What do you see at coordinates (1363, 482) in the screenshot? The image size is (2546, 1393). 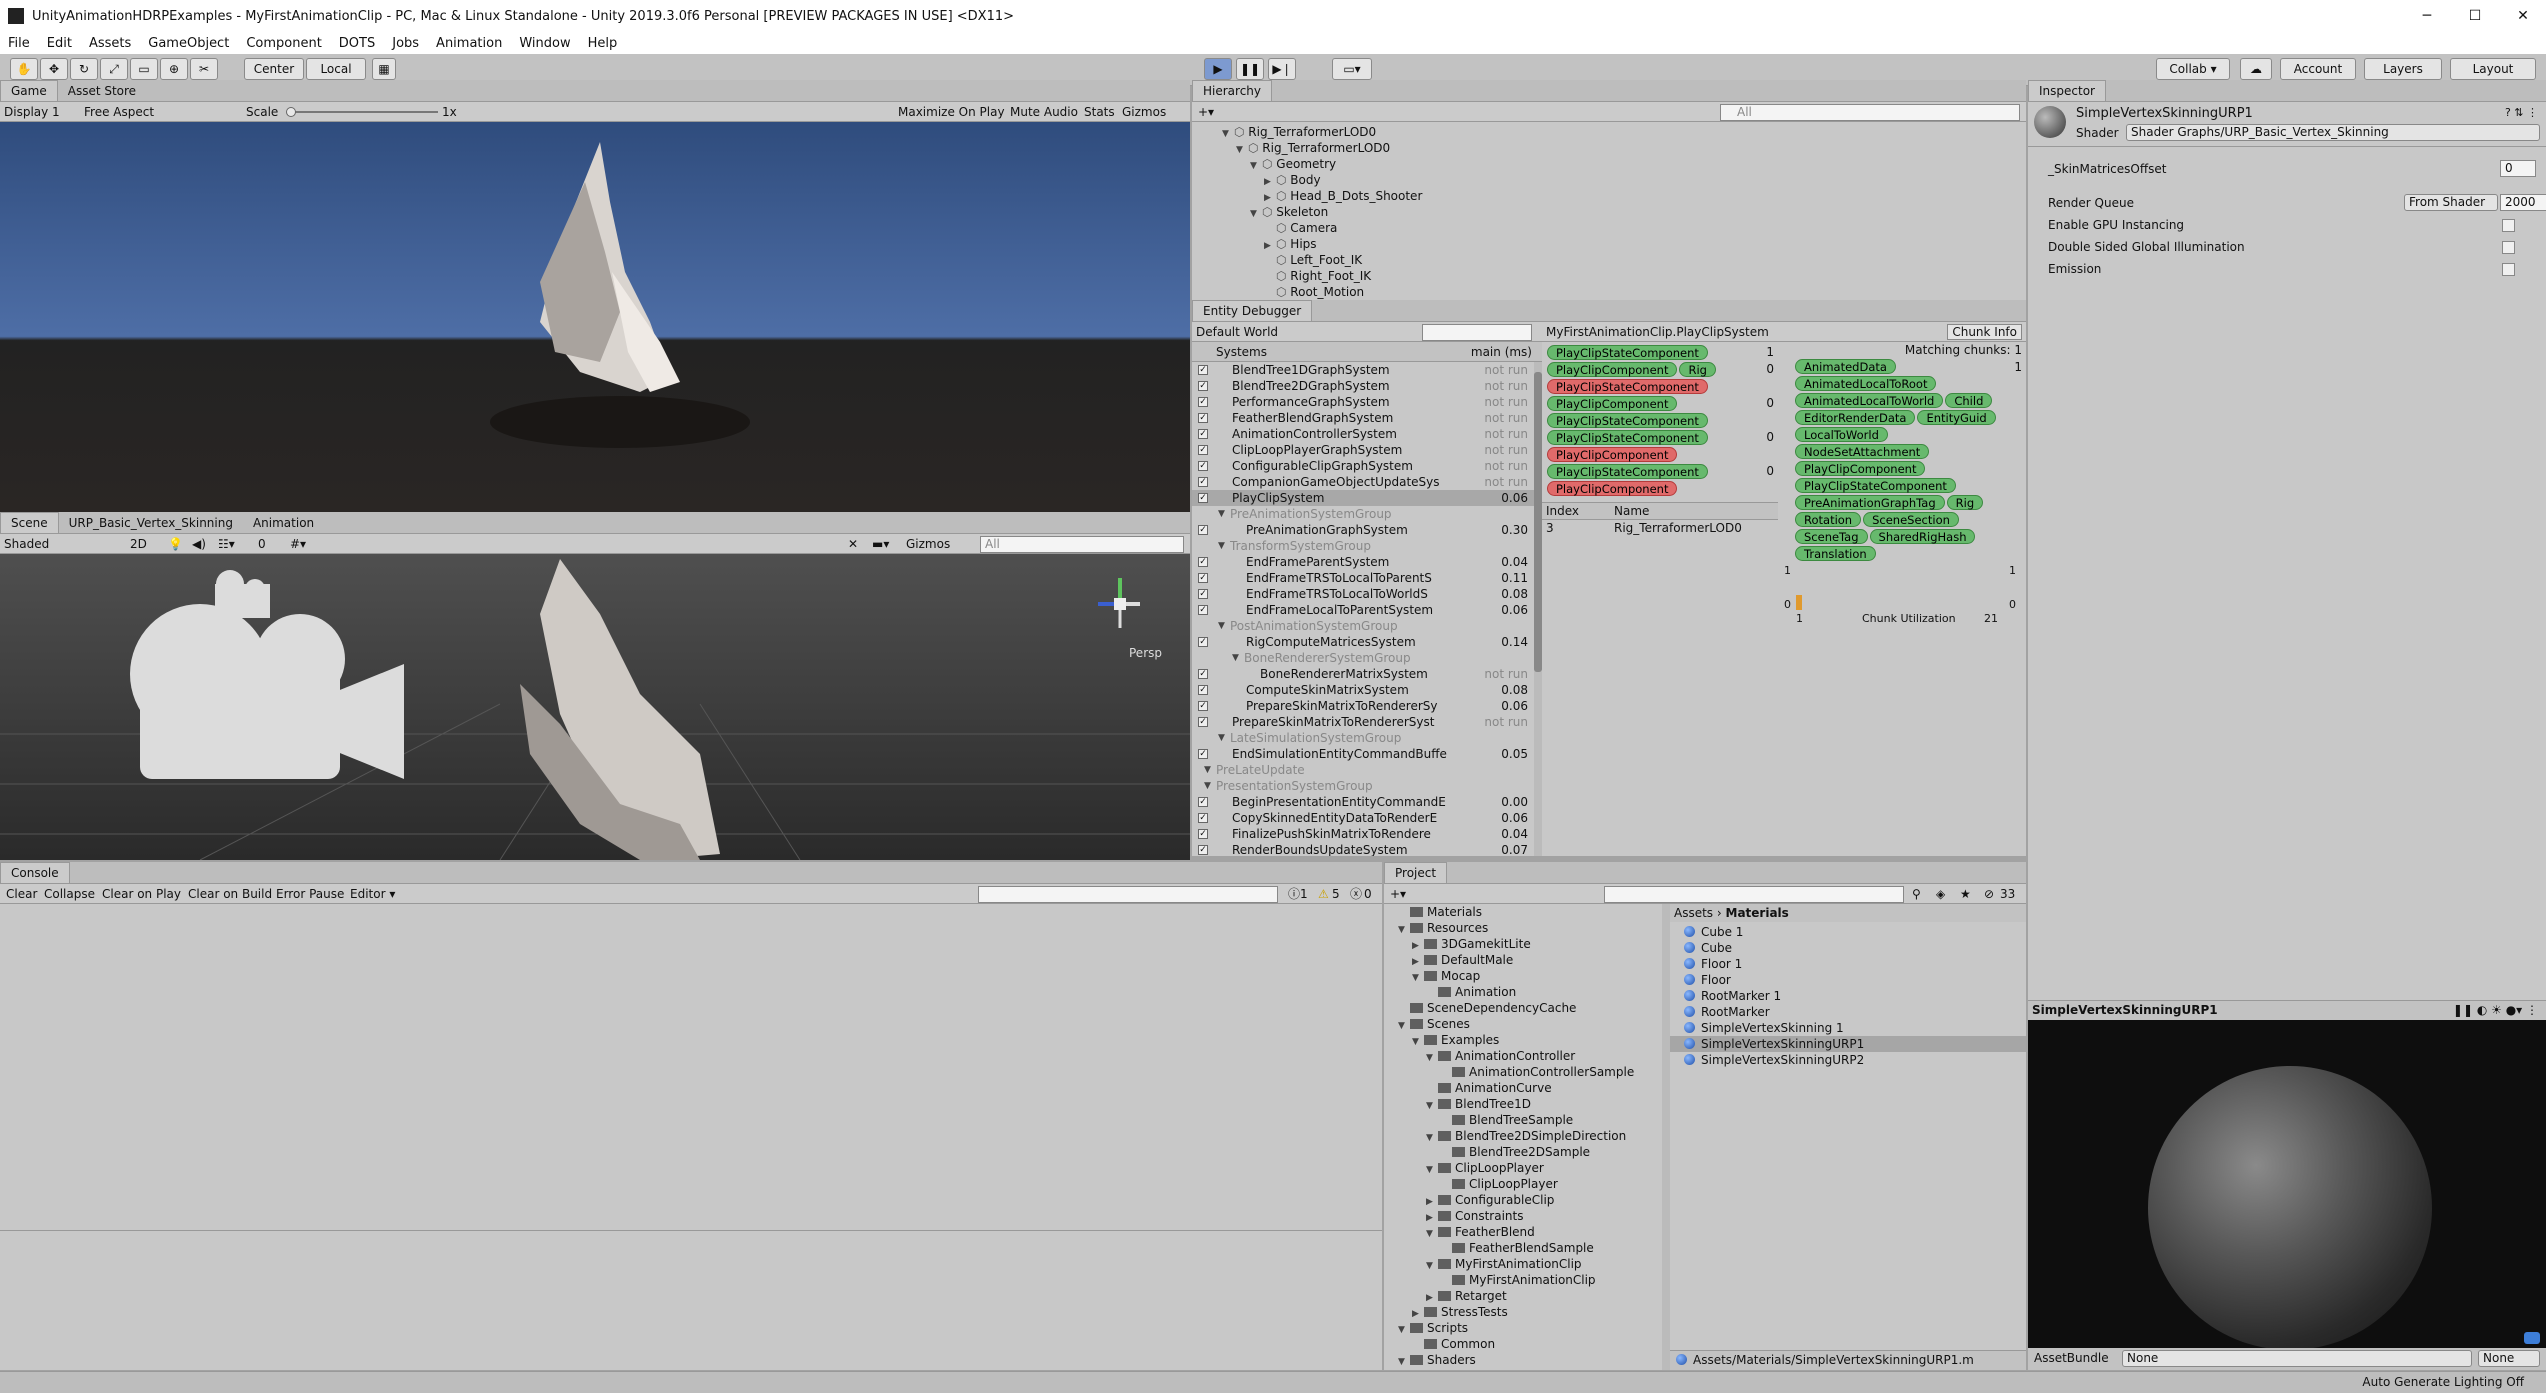 I see `system-row: ✓ CompanionGameObjectUpdateSys not run` at bounding box center [1363, 482].